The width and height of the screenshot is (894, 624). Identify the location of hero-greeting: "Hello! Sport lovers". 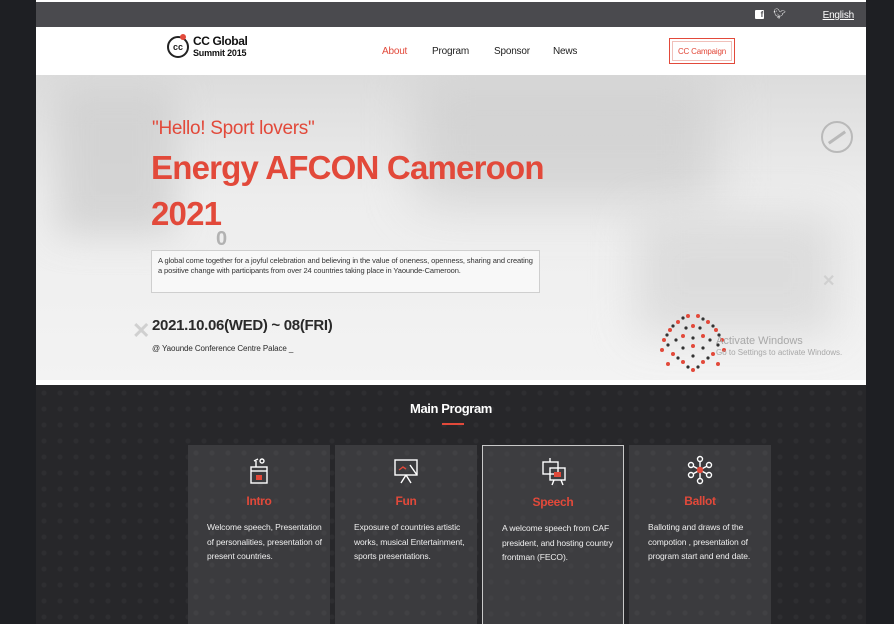
(233, 128).